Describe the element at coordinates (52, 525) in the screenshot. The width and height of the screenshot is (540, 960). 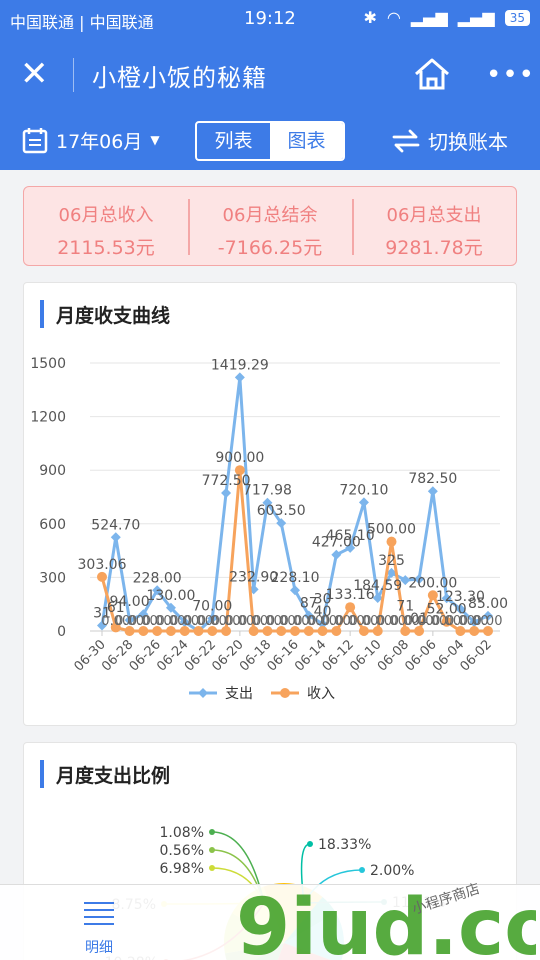
I see `y-tick-label: 600` at that location.